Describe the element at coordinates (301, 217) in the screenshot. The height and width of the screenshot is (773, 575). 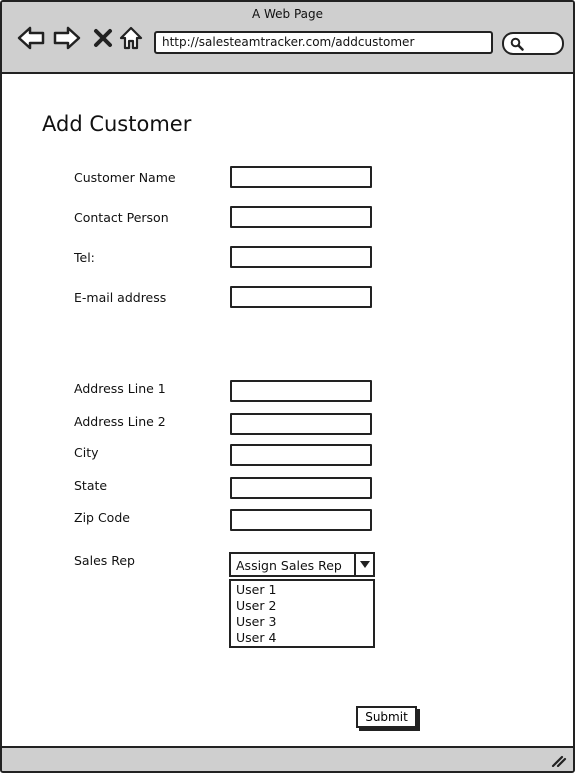
I see `contact-person-input` at that location.